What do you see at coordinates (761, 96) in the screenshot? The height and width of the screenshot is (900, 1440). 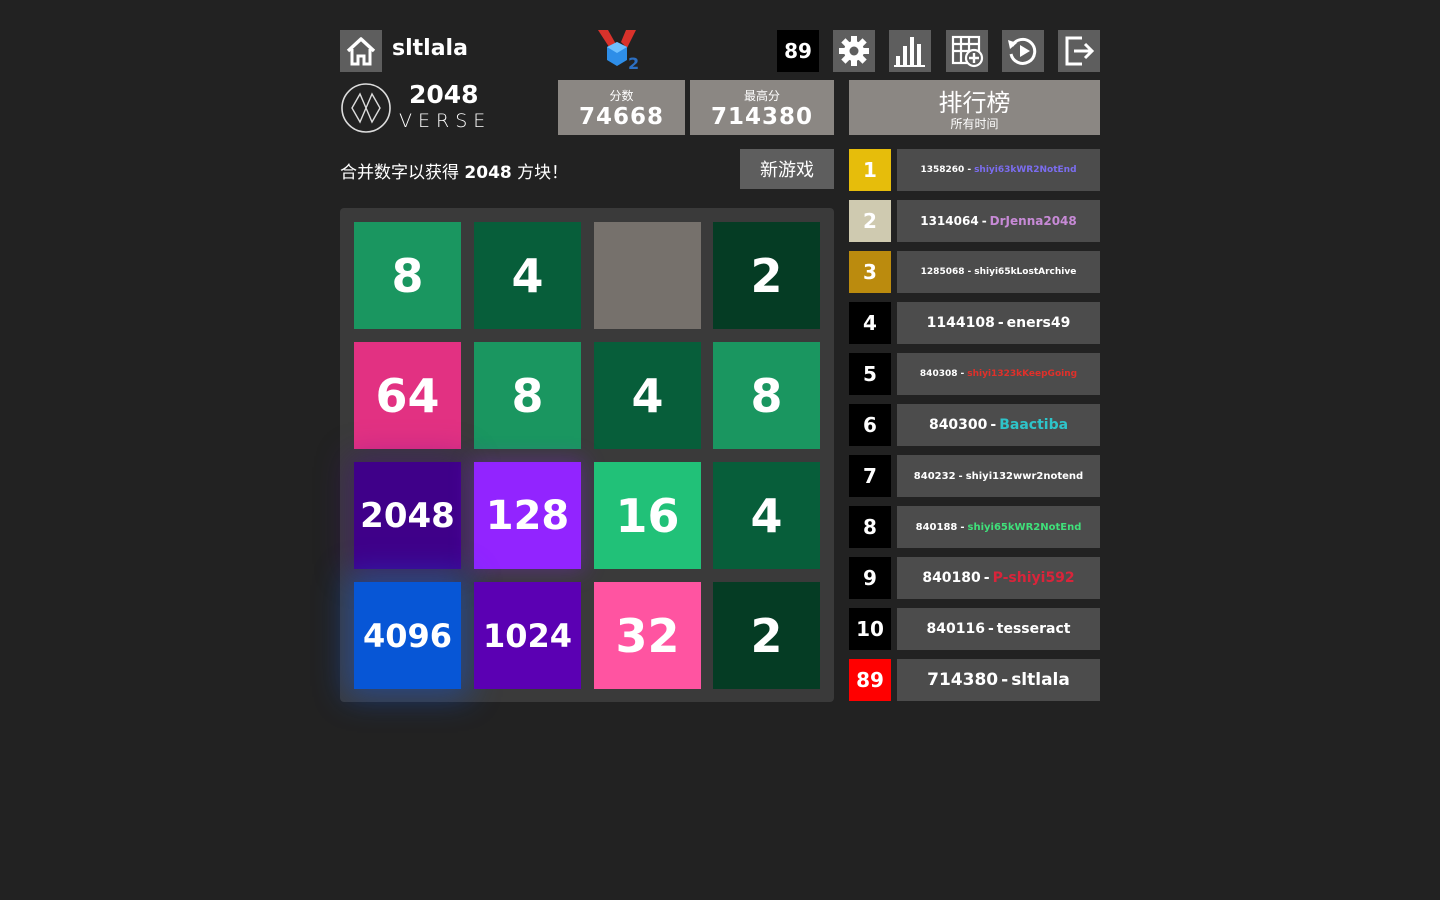 I see `best-score-label: 最高分` at bounding box center [761, 96].